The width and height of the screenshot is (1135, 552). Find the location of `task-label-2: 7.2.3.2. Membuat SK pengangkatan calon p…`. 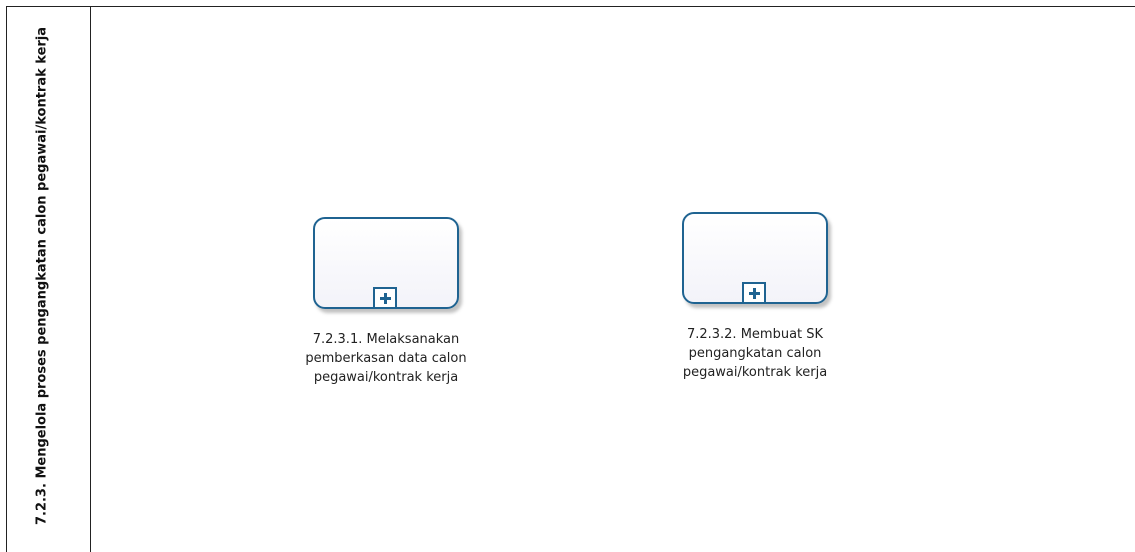

task-label-2: 7.2.3.2. Membuat SK pengangkatan calon p… is located at coordinates (755, 353).